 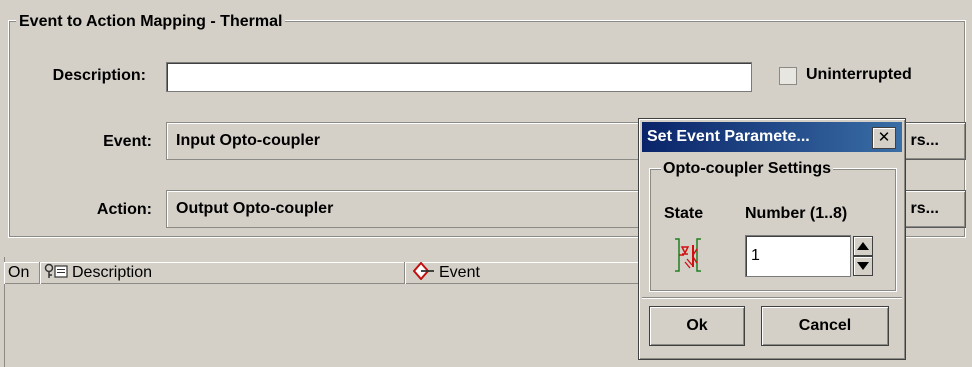 What do you see at coordinates (151, 22) in the screenshot?
I see `group-title: Event to Action Mapping - Thermal` at bounding box center [151, 22].